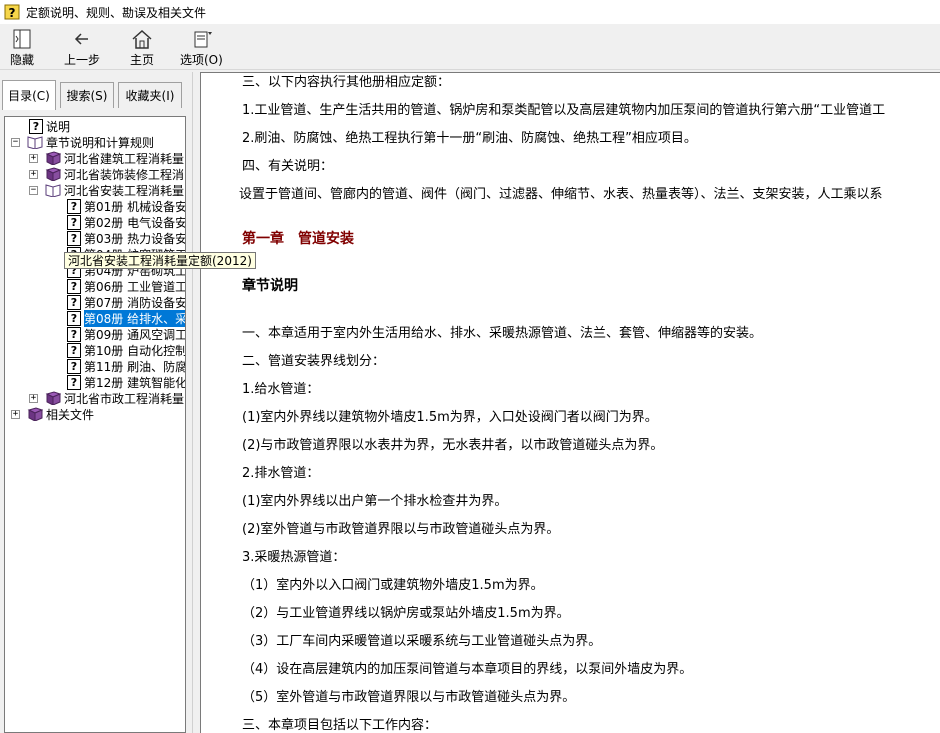  Describe the element at coordinates (203, 39) in the screenshot. I see `options-icon` at that location.